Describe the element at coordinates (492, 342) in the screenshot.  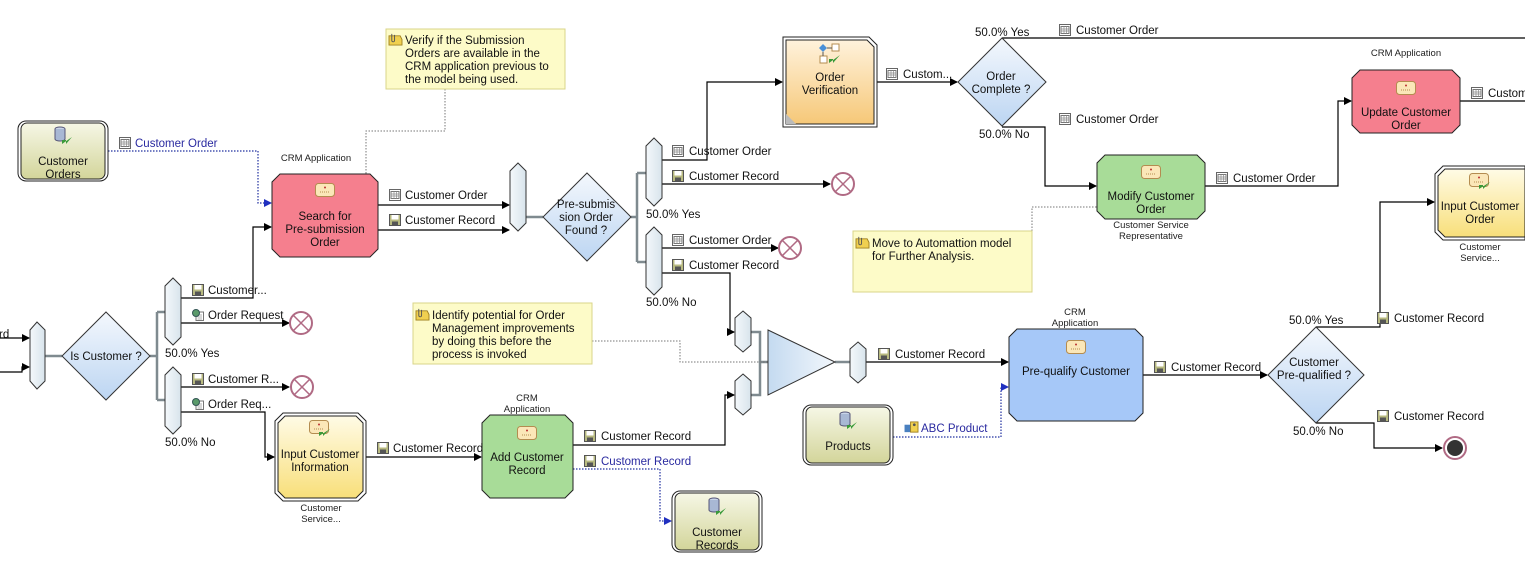
I see `note-line: by doing this before the` at that location.